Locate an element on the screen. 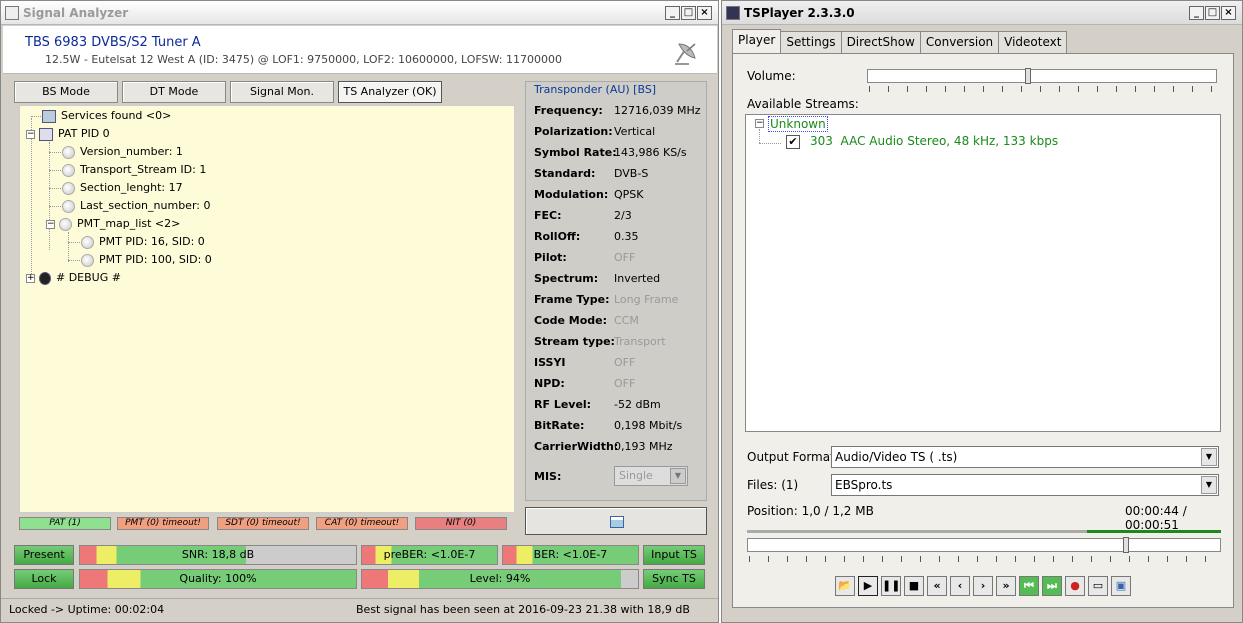  tree-item-pmt-list: − PMT_map_list <2> is located at coordinates (113, 224).